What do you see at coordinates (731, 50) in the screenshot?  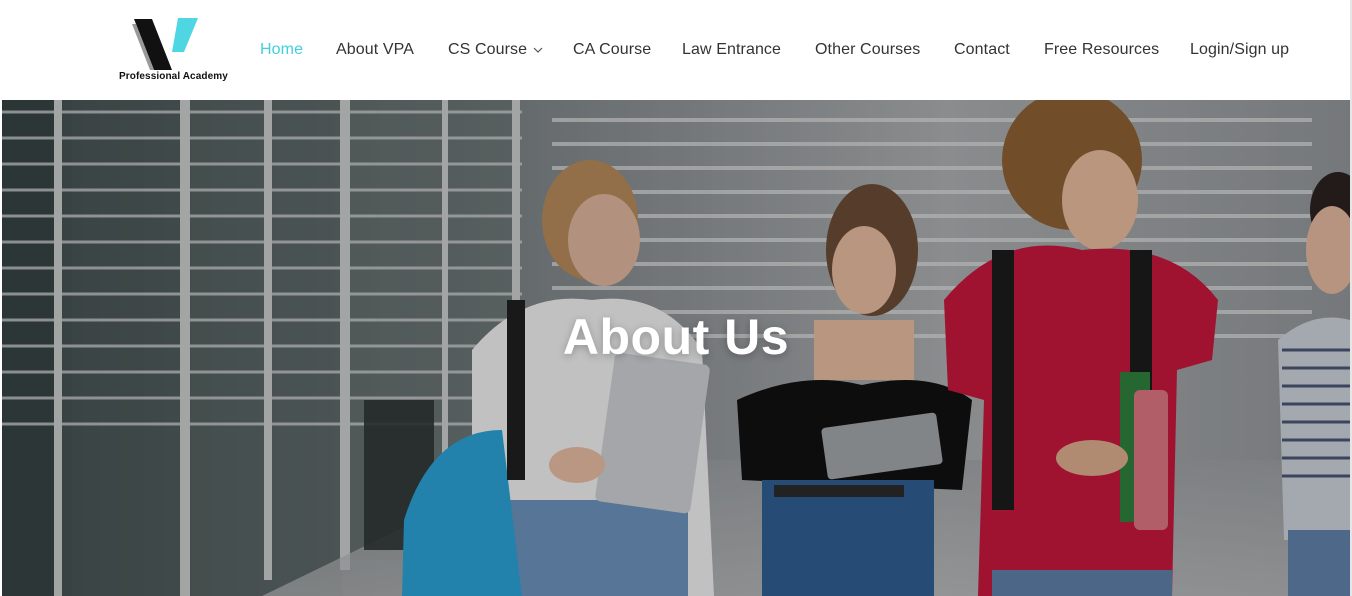 I see `nav-law-entrance: Law Entrance` at bounding box center [731, 50].